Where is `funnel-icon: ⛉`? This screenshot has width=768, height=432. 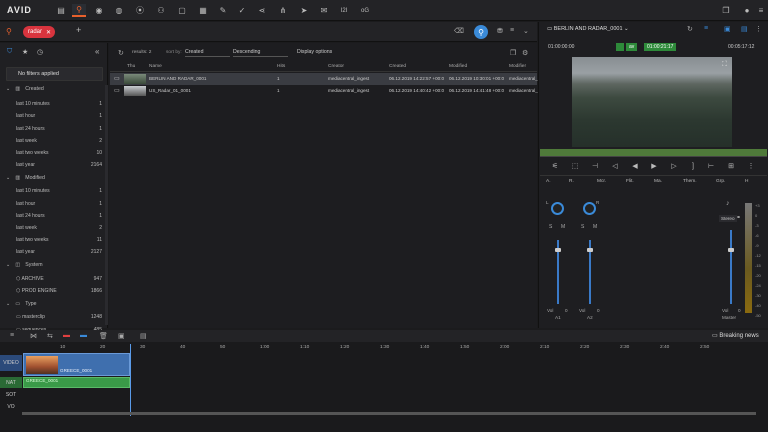
funnel-icon: ⛉ is located at coordinates (9, 52).